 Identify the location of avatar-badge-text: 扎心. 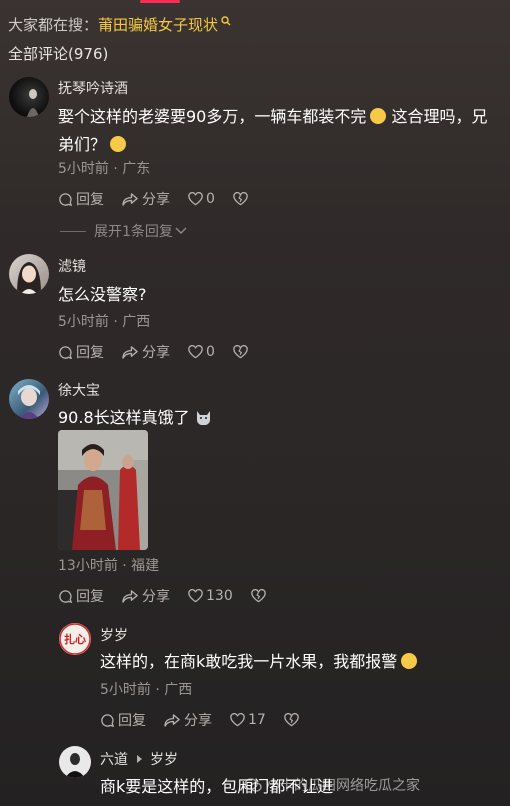
(75, 639).